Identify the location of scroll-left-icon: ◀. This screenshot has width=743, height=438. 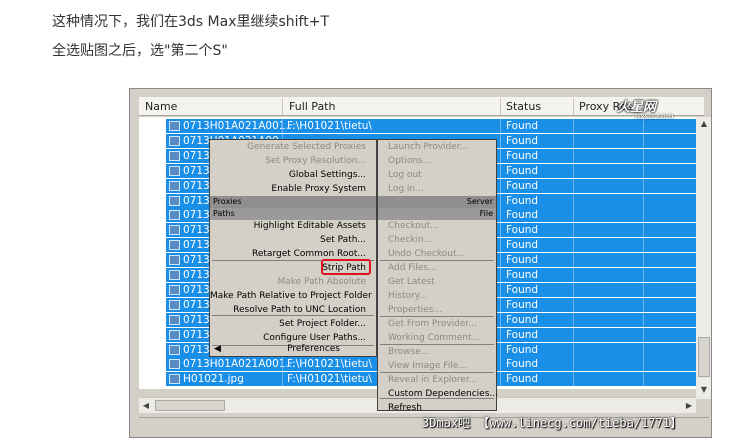
(146, 405).